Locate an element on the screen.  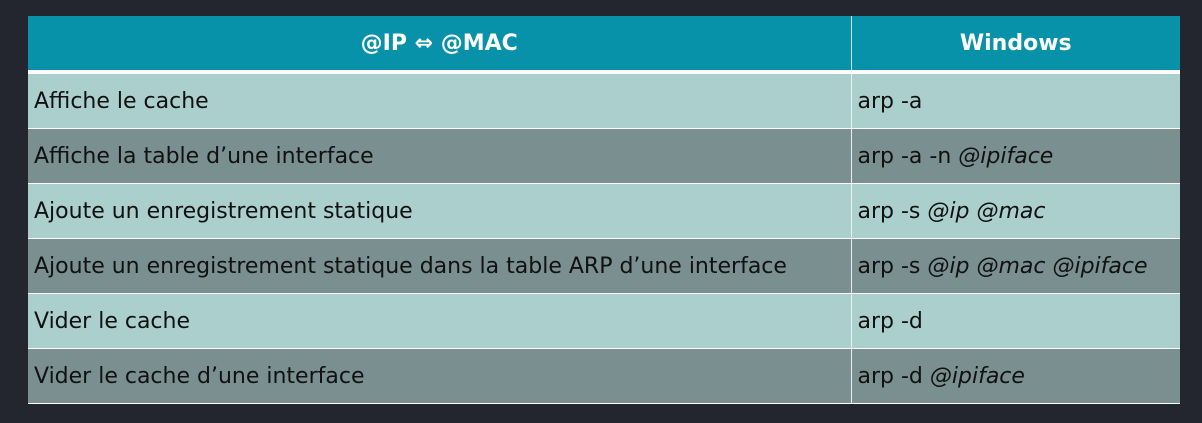
row-command: arp -s @ip @mac @ipiface is located at coordinates (1015, 266).